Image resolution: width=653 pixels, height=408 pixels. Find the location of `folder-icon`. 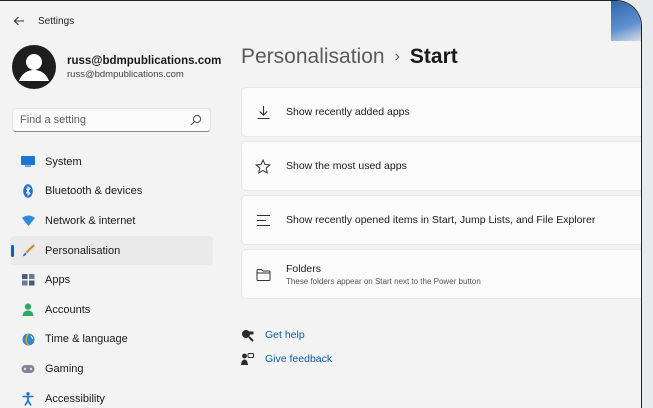

folder-icon is located at coordinates (263, 274).